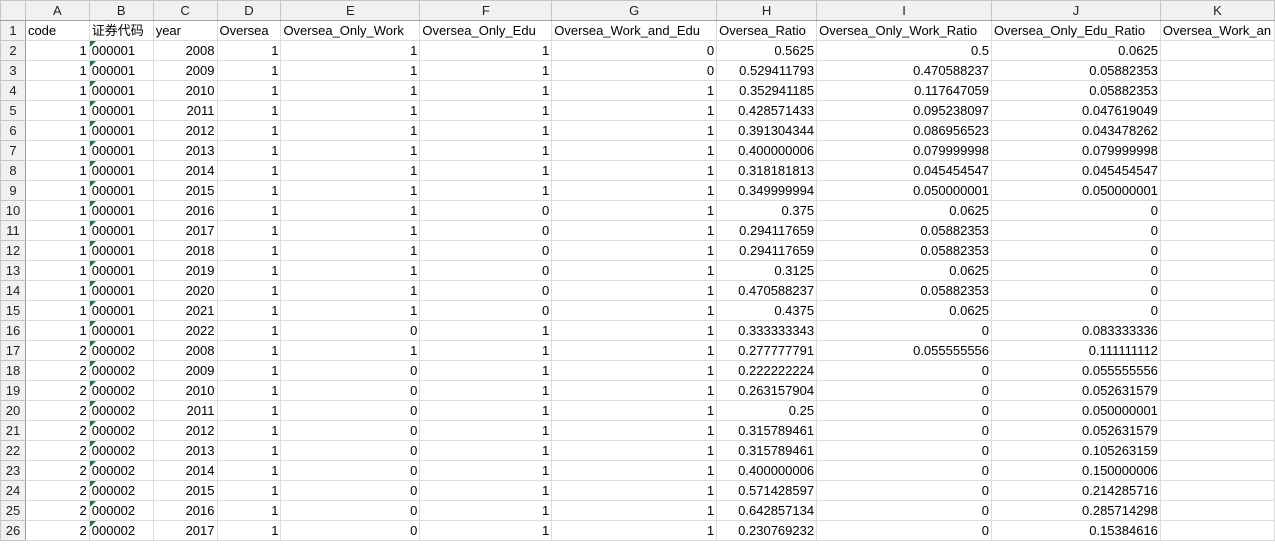 The width and height of the screenshot is (1275, 544). Describe the element at coordinates (13, 530) in the screenshot. I see `row-header: 26` at that location.